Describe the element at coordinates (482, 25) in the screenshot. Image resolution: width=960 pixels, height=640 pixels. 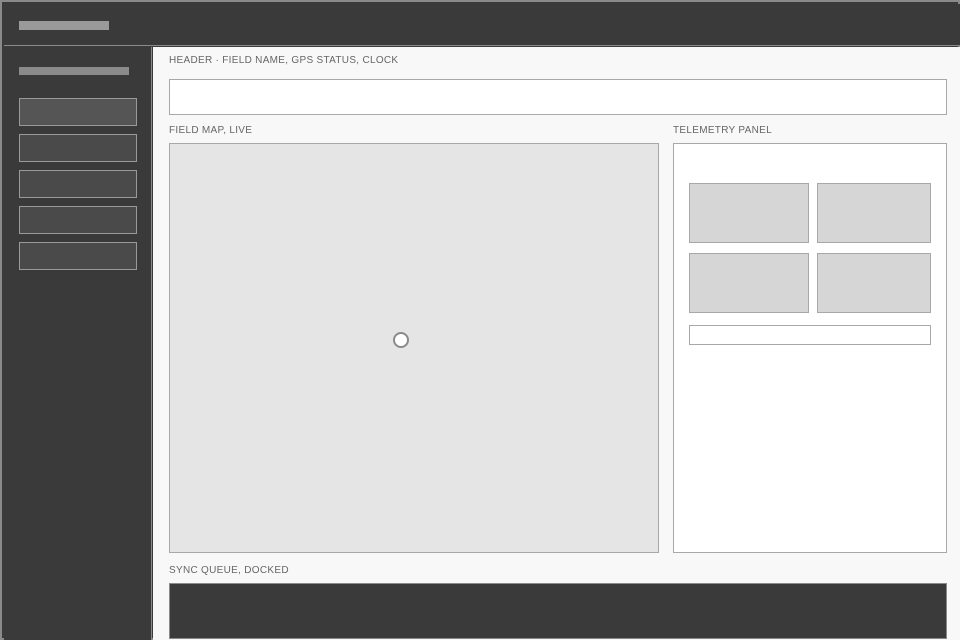
I see `top-app-bar` at that location.